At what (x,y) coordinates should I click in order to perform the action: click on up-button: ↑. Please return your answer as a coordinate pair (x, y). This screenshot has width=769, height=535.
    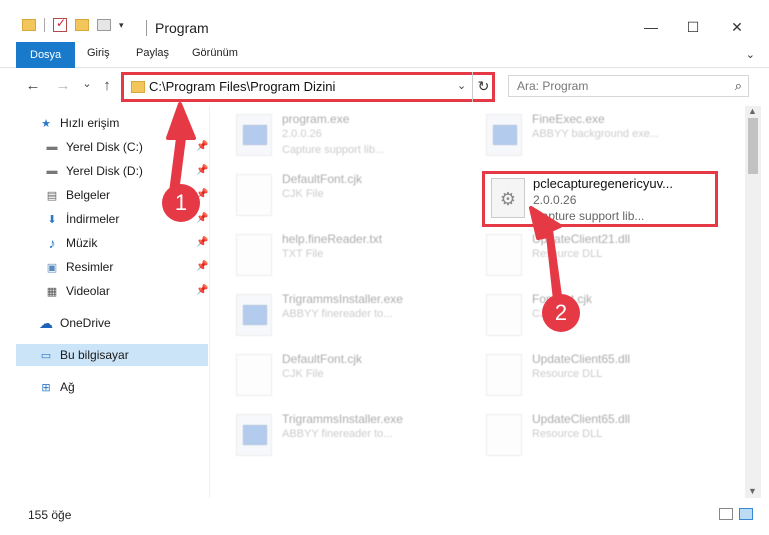
    Looking at the image, I should click on (107, 85).